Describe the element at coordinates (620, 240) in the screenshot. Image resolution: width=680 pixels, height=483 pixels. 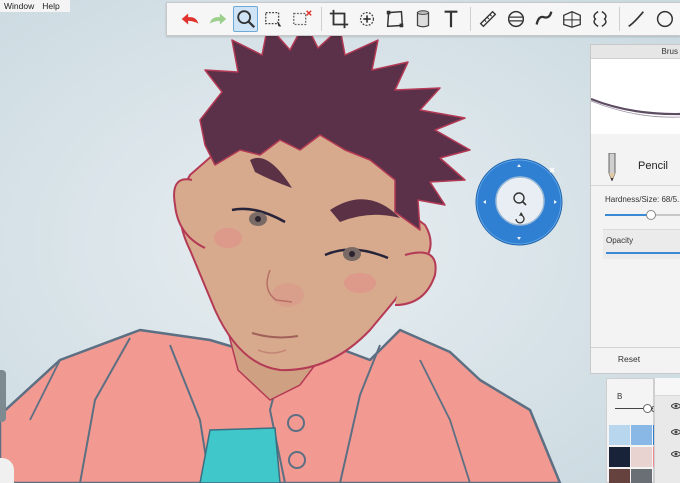
I see `opacity-label: Opacity` at that location.